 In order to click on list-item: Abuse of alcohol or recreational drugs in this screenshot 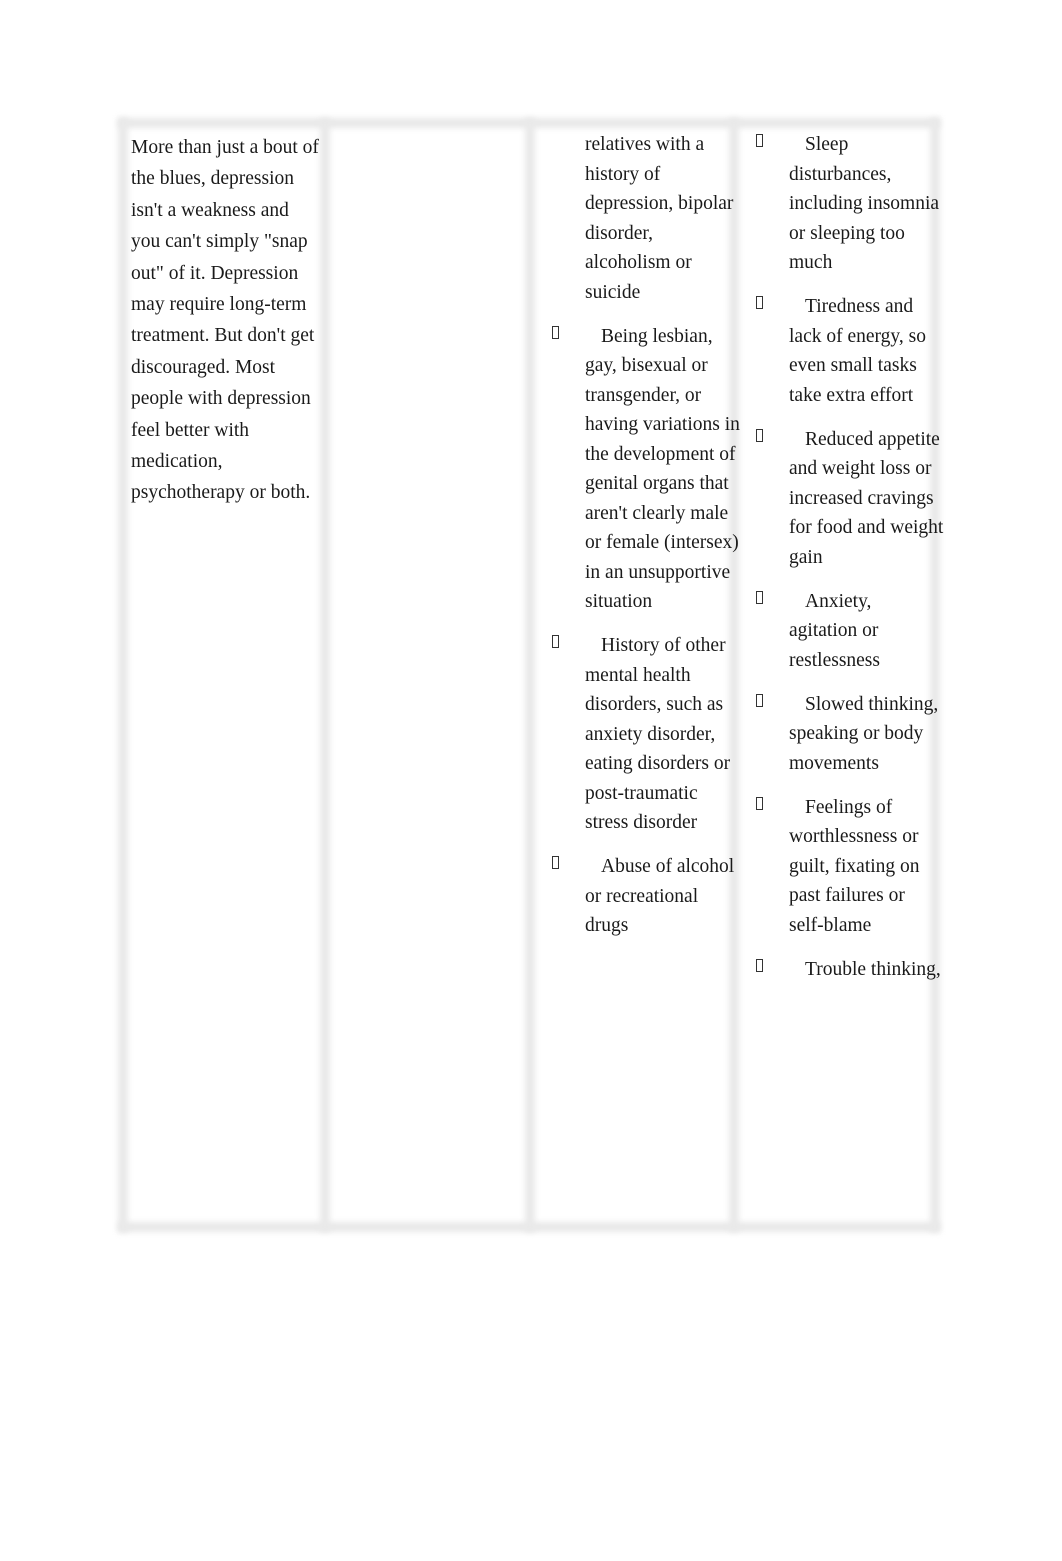, I will do `click(640, 896)`.